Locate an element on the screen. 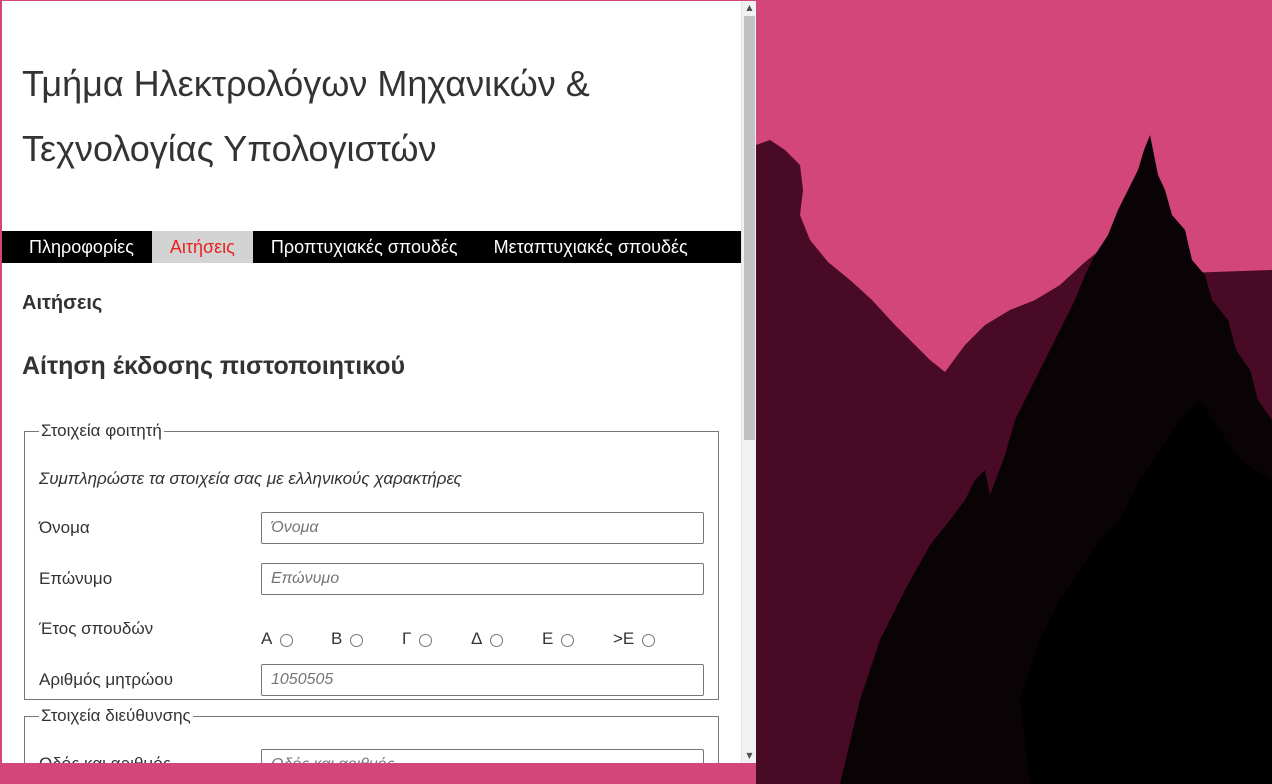 This screenshot has height=784, width=1272. year-option-b: Β is located at coordinates (347, 639).